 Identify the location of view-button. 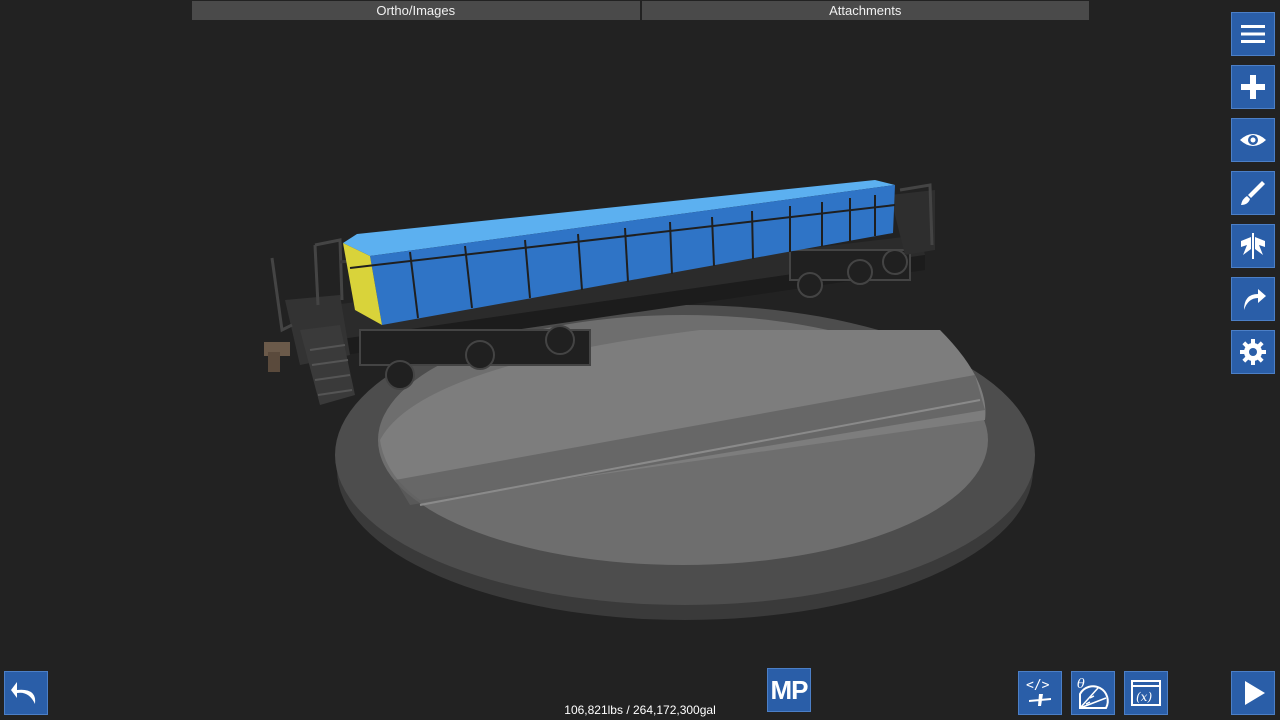
(1253, 140).